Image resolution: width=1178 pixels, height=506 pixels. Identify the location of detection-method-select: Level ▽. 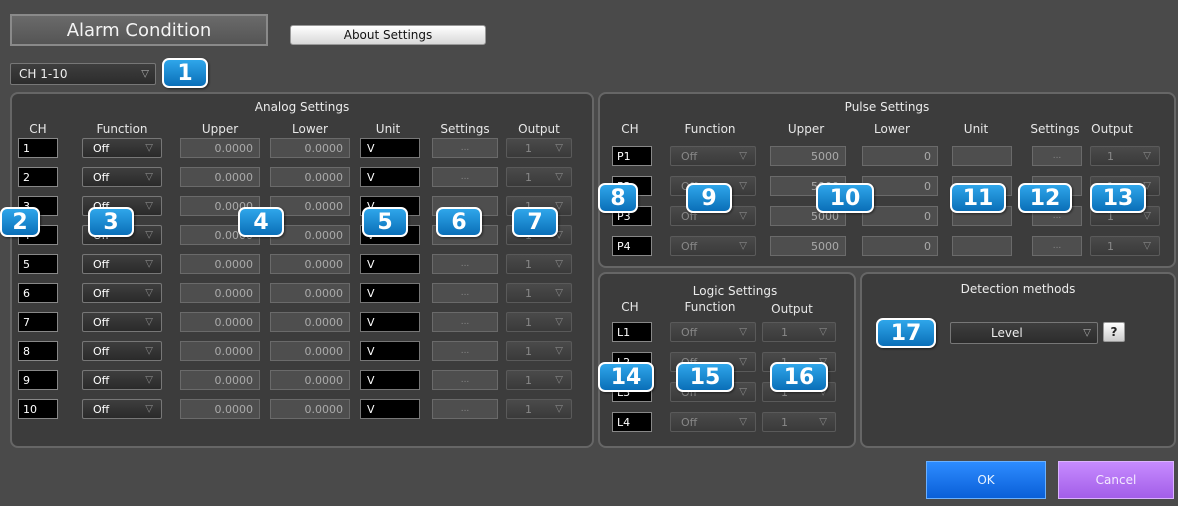
(1024, 333).